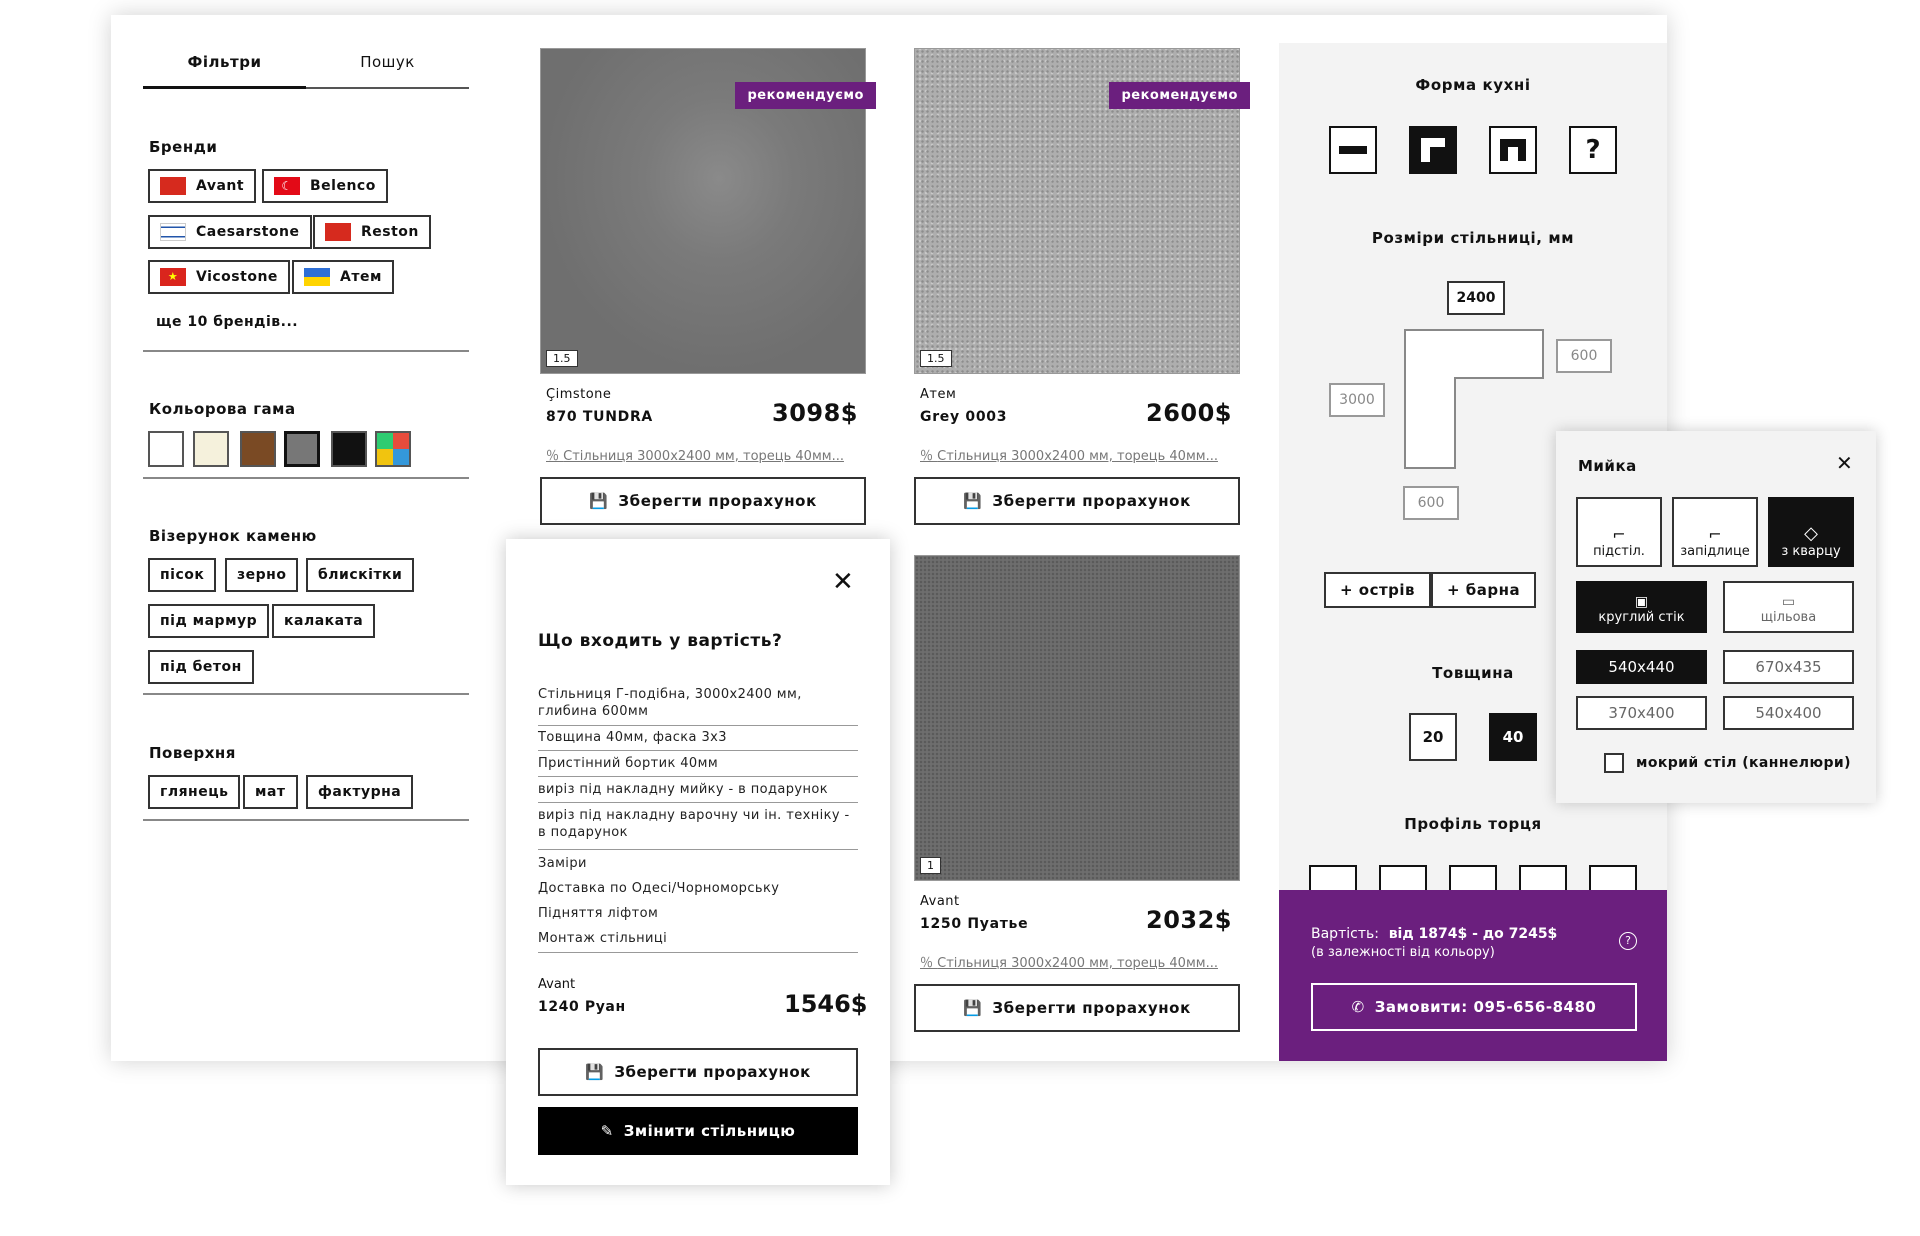 This screenshot has width=1920, height=1236. I want to click on color-swatch-black, so click(349, 449).